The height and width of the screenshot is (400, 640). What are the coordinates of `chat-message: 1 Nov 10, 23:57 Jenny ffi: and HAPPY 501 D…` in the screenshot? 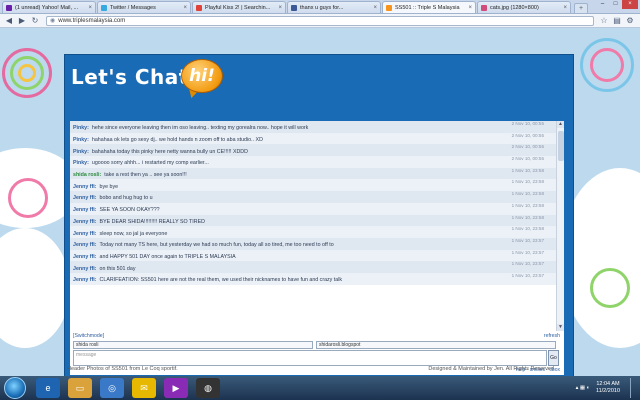 It's located at (313, 255).